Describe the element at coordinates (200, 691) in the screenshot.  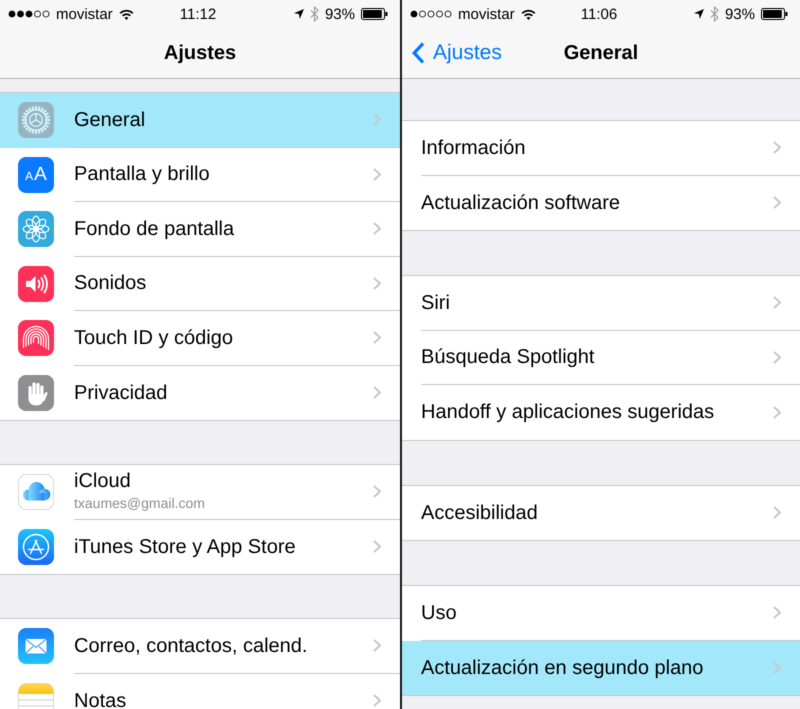
I see `settings-row: Notas` at that location.